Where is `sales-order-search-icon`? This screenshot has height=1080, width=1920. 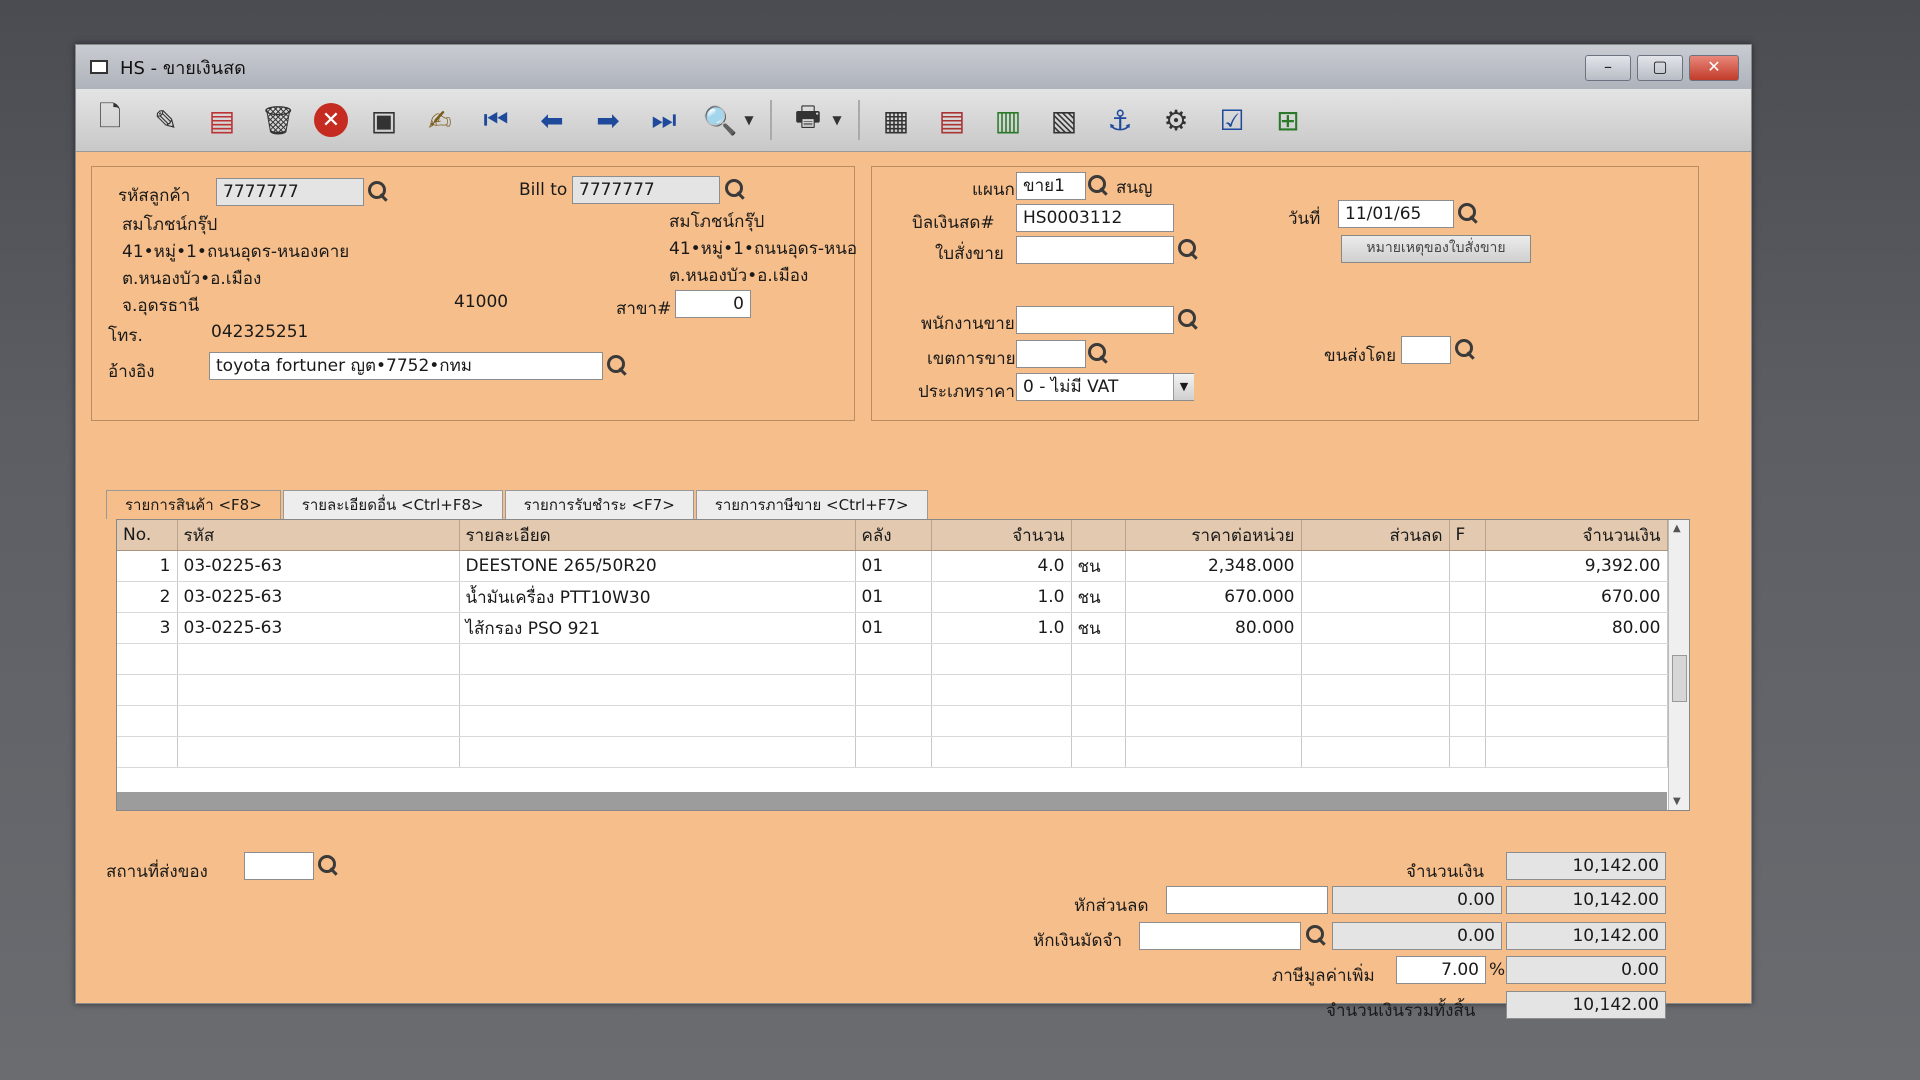 sales-order-search-icon is located at coordinates (1189, 250).